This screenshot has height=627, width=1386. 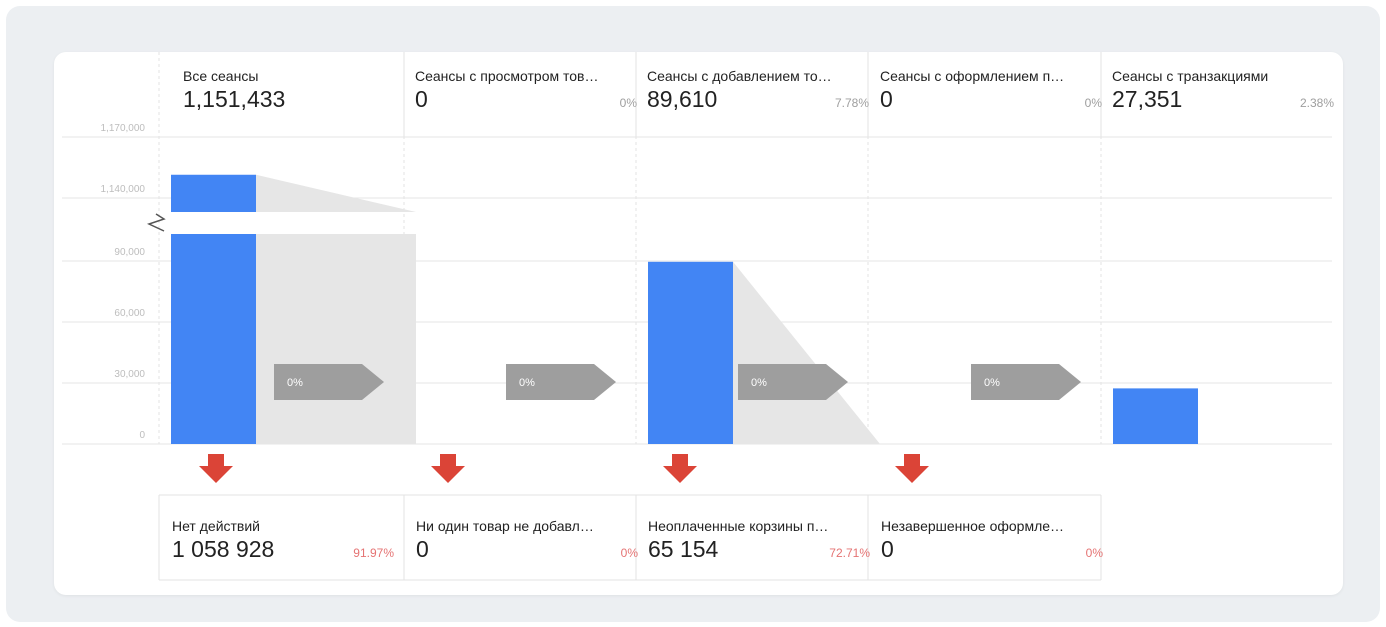 What do you see at coordinates (216, 526) in the screenshot?
I see `exit-name: Нет действий` at bounding box center [216, 526].